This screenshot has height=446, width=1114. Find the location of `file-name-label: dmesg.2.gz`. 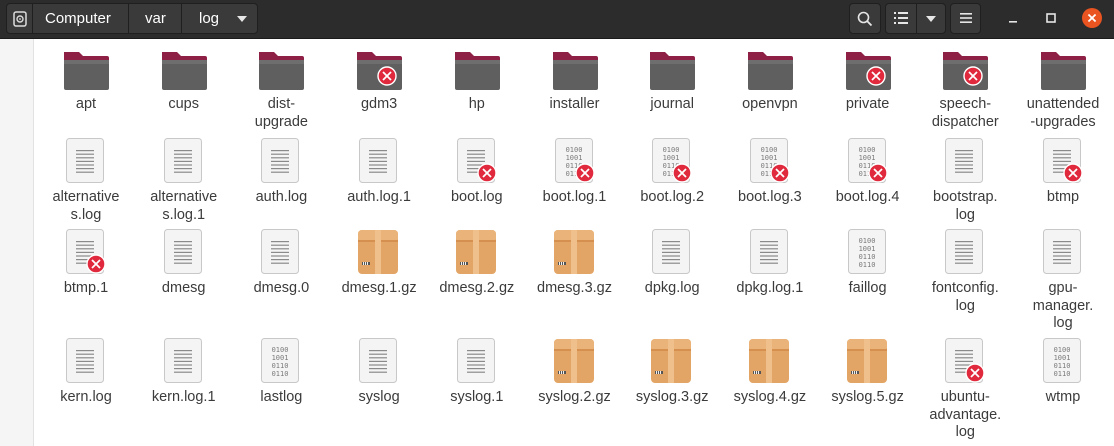

file-name-label: dmesg.2.gz is located at coordinates (477, 288).